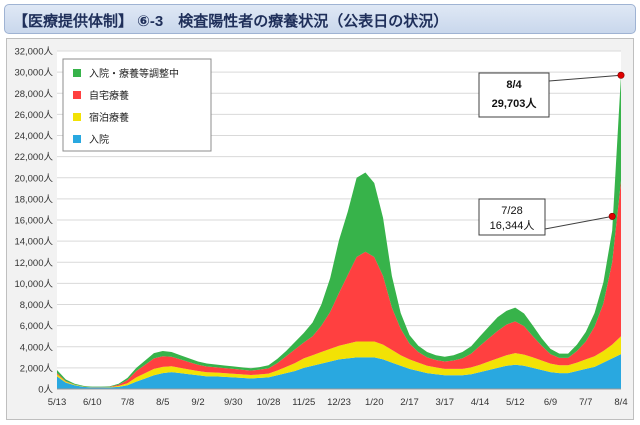 The height and width of the screenshot is (425, 640). Describe the element at coordinates (33, 221) in the screenshot. I see `y-tick-label: 16,000人` at that location.